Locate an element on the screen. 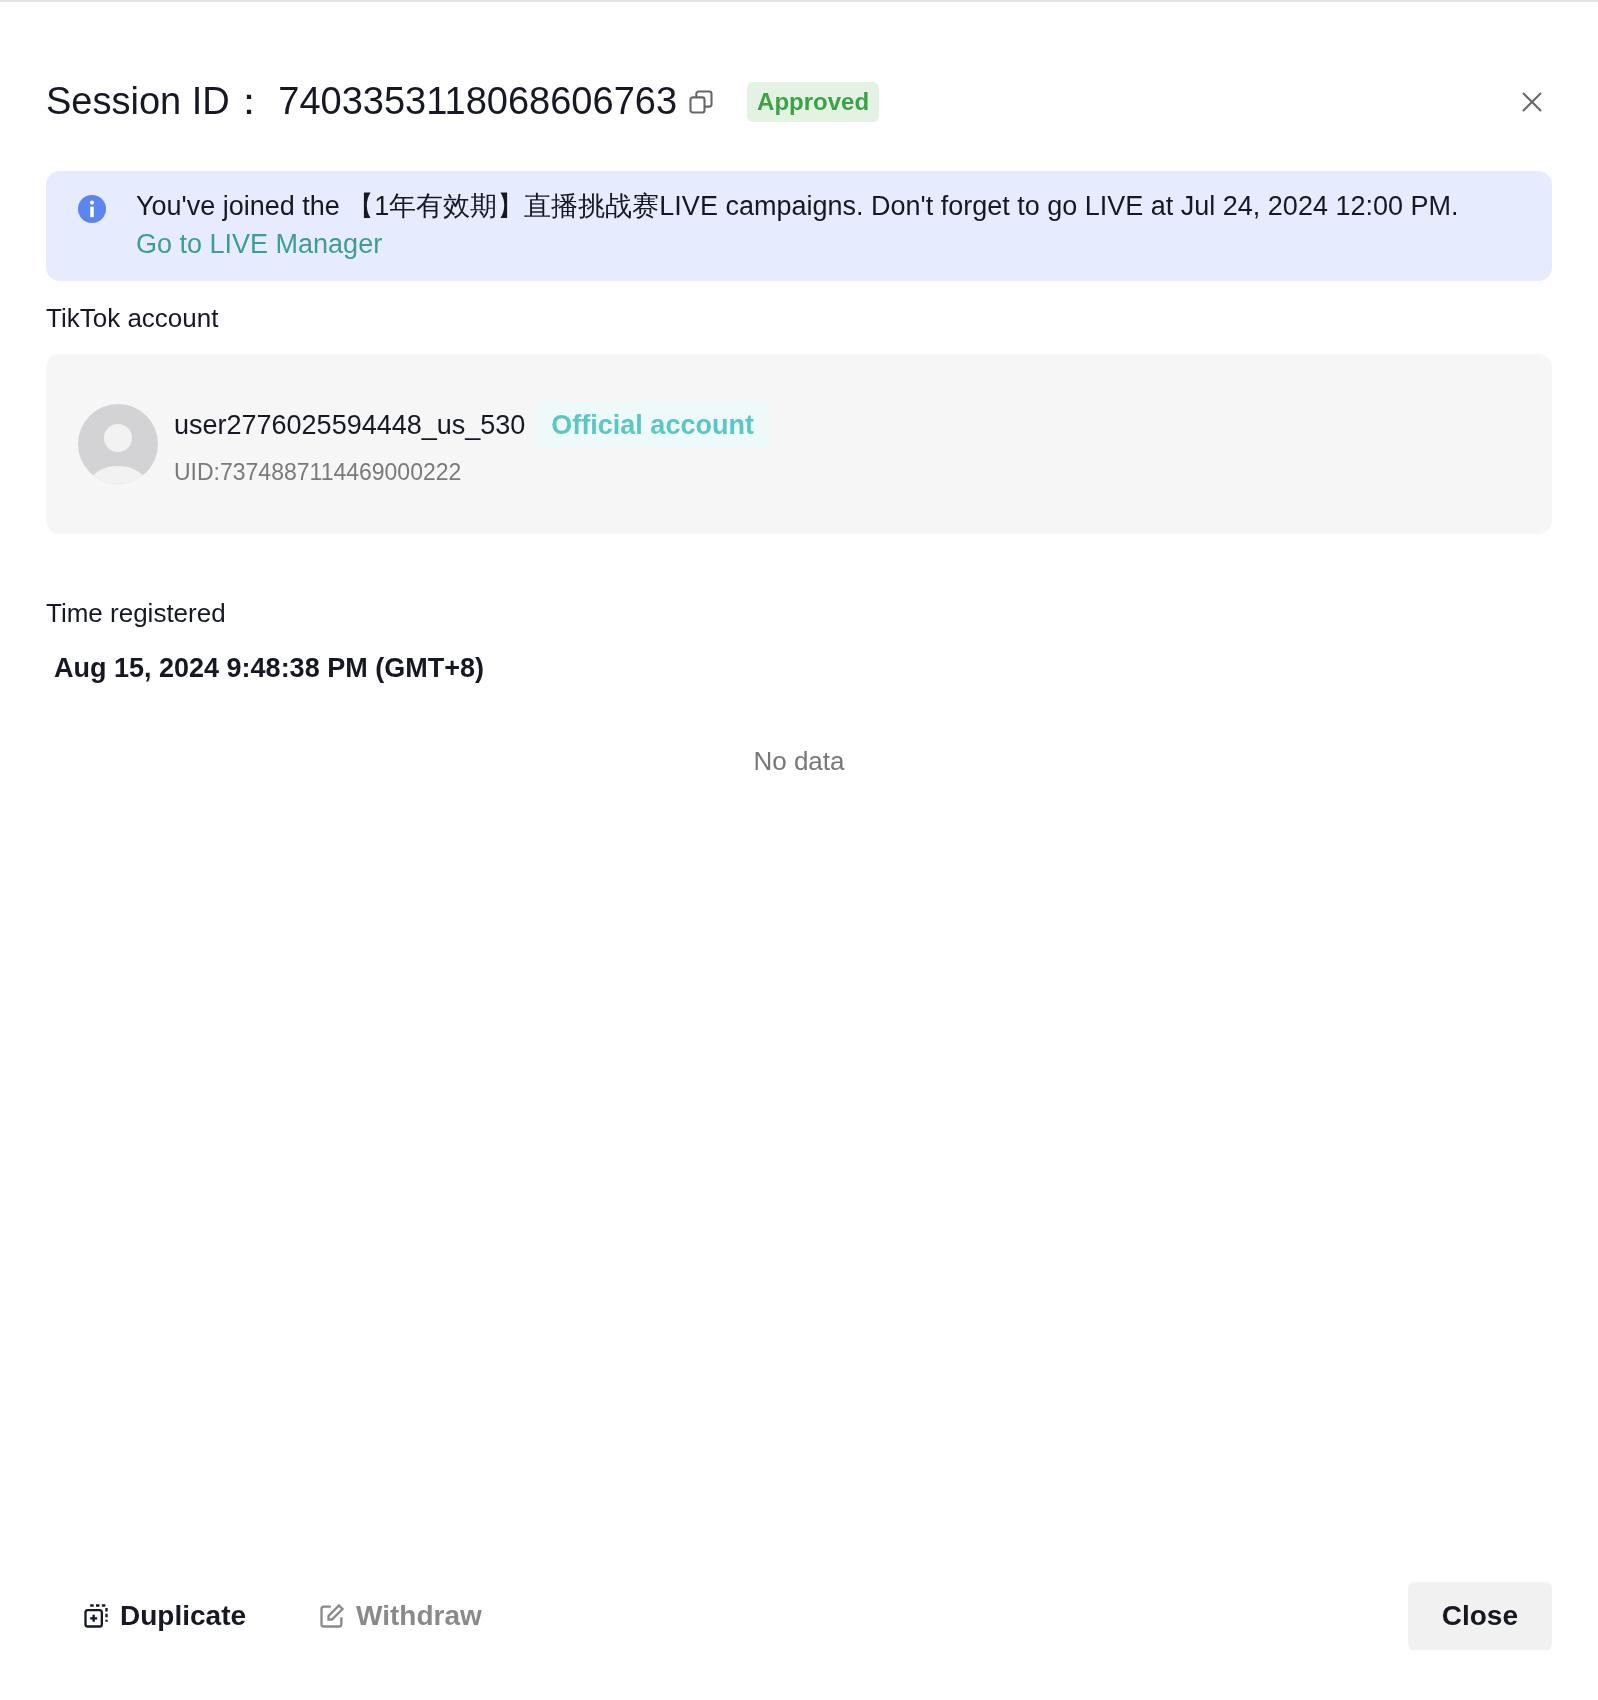  notice-text: You've joined the 【1年有效期】直播挑战赛LIVE campaigns. Don't forget to go LIVE at Jul 24, 2024 12:00 PM. Go to LIVE Manager is located at coordinates (798, 225).